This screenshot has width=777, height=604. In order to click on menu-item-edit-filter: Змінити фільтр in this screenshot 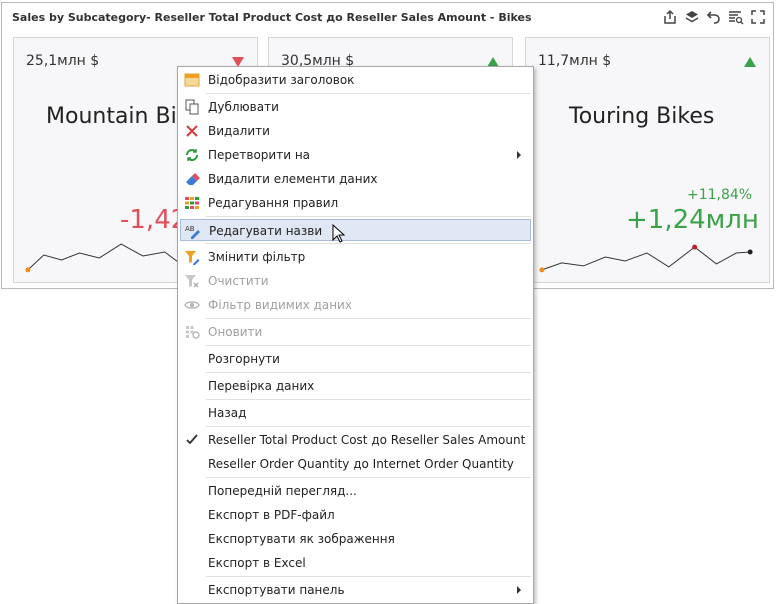, I will do `click(355, 257)`.